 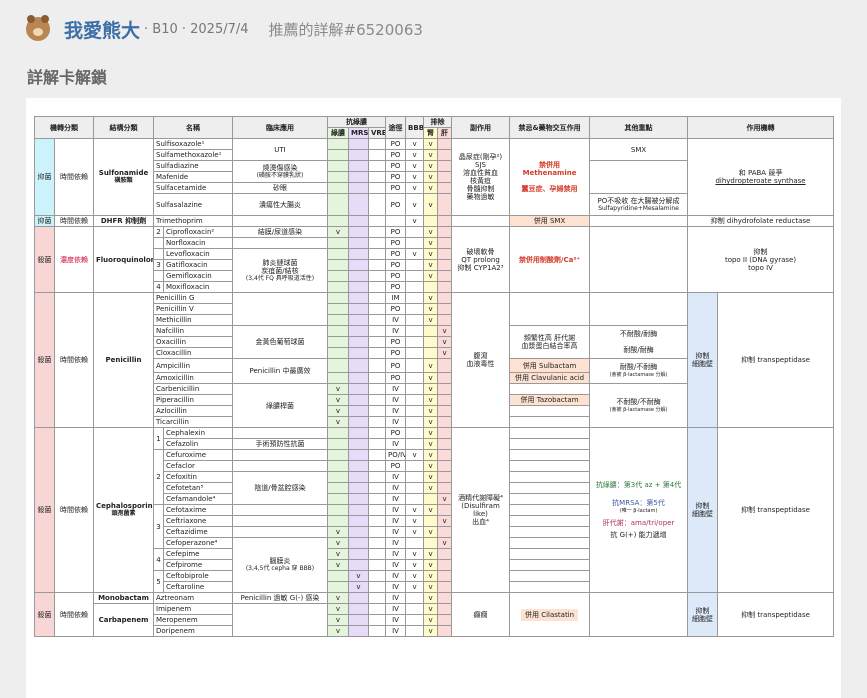 I want to click on clinical-cell: Penicillin 中最廣效, so click(x=280, y=371).